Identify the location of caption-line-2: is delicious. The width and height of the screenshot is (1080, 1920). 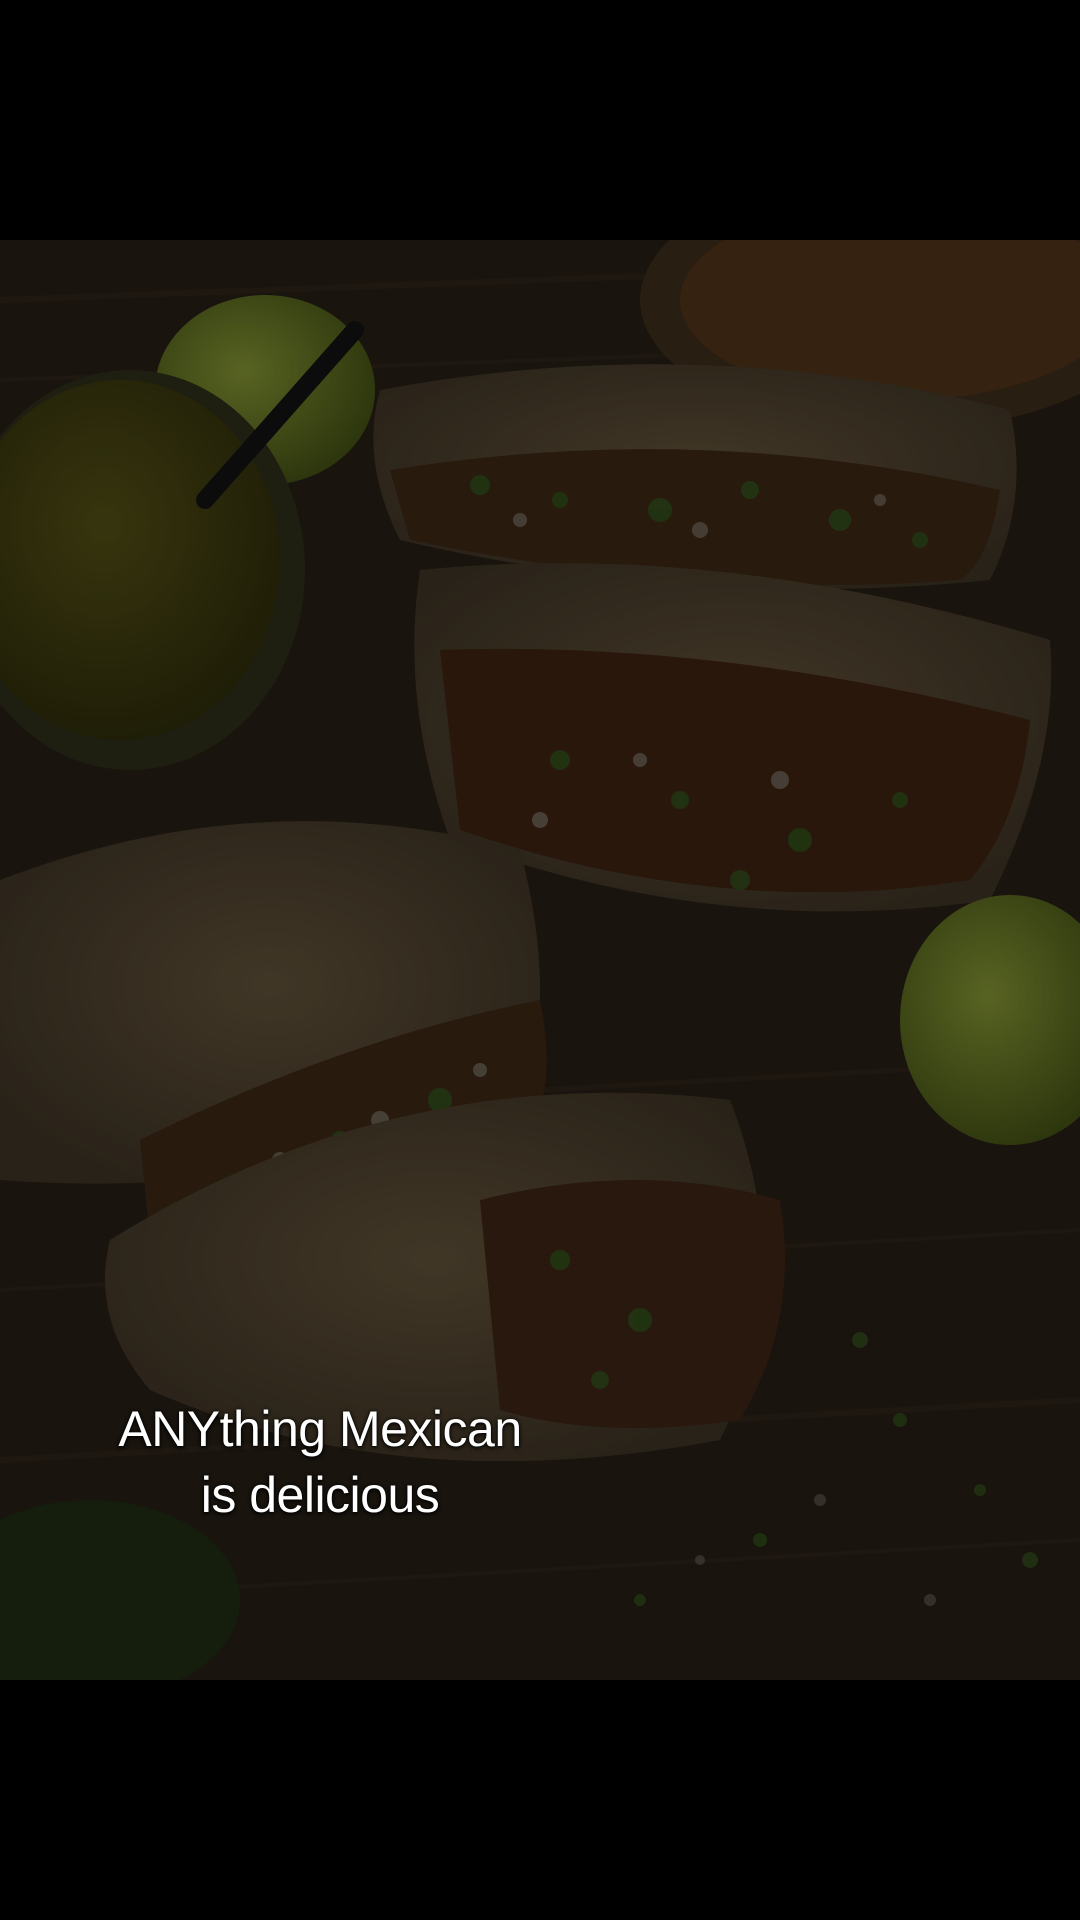
(320, 1495).